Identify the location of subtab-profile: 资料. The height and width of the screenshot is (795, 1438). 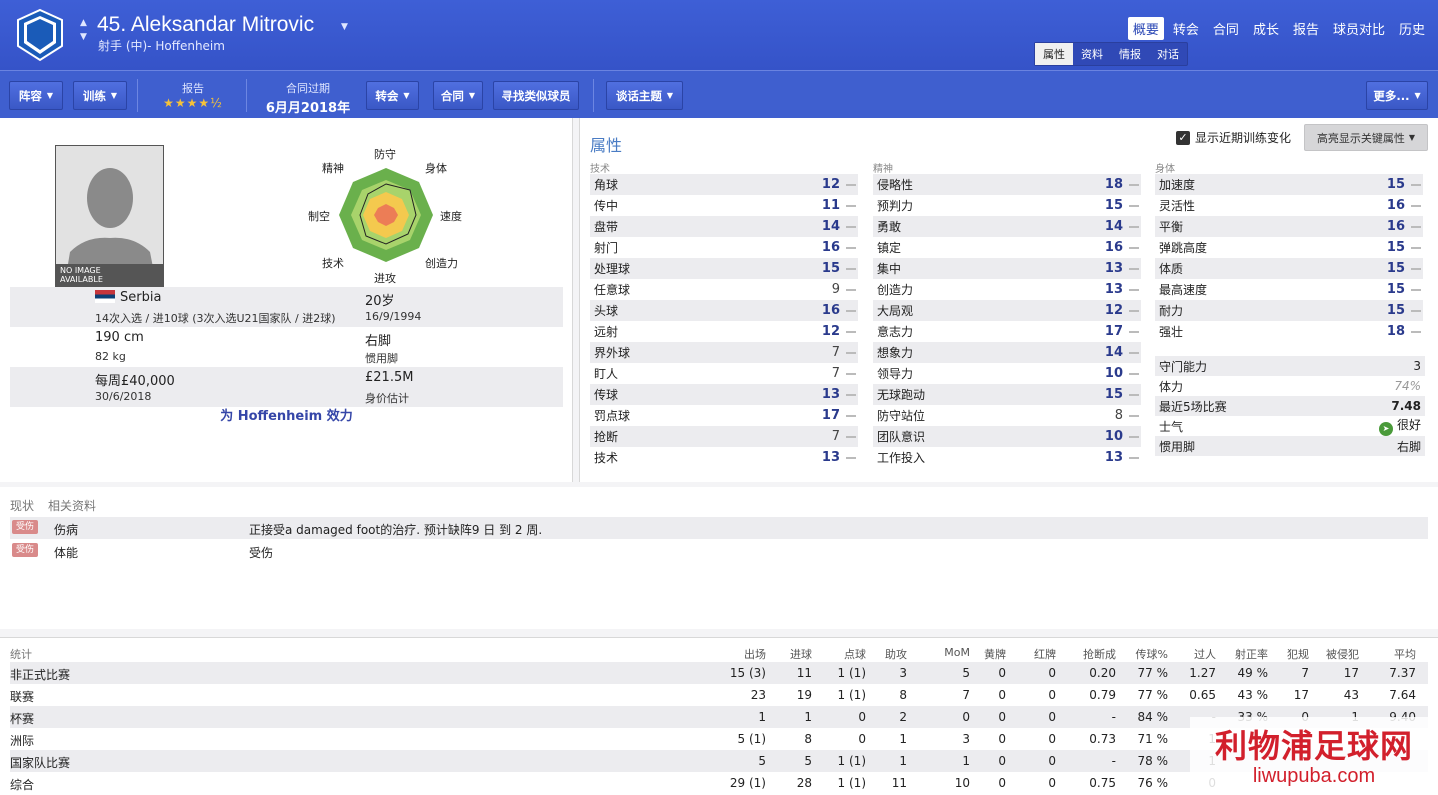
(1092, 54).